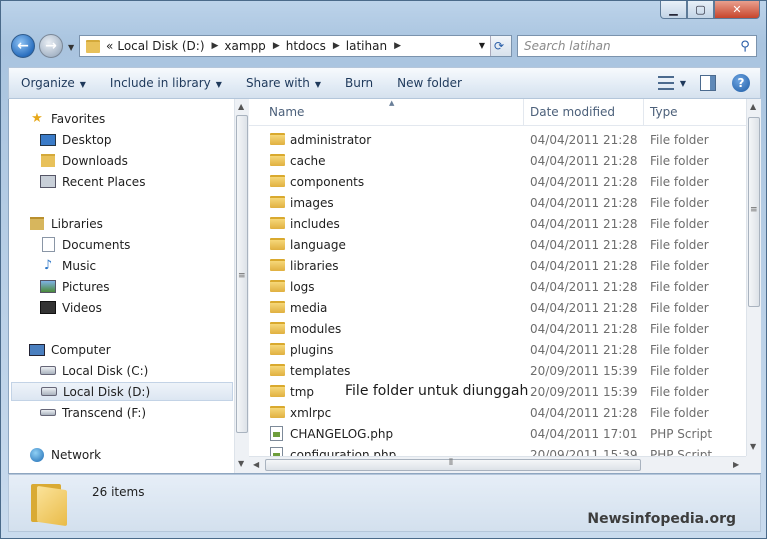 The image size is (767, 539). I want to click on file-type: File folder, so click(679, 224).